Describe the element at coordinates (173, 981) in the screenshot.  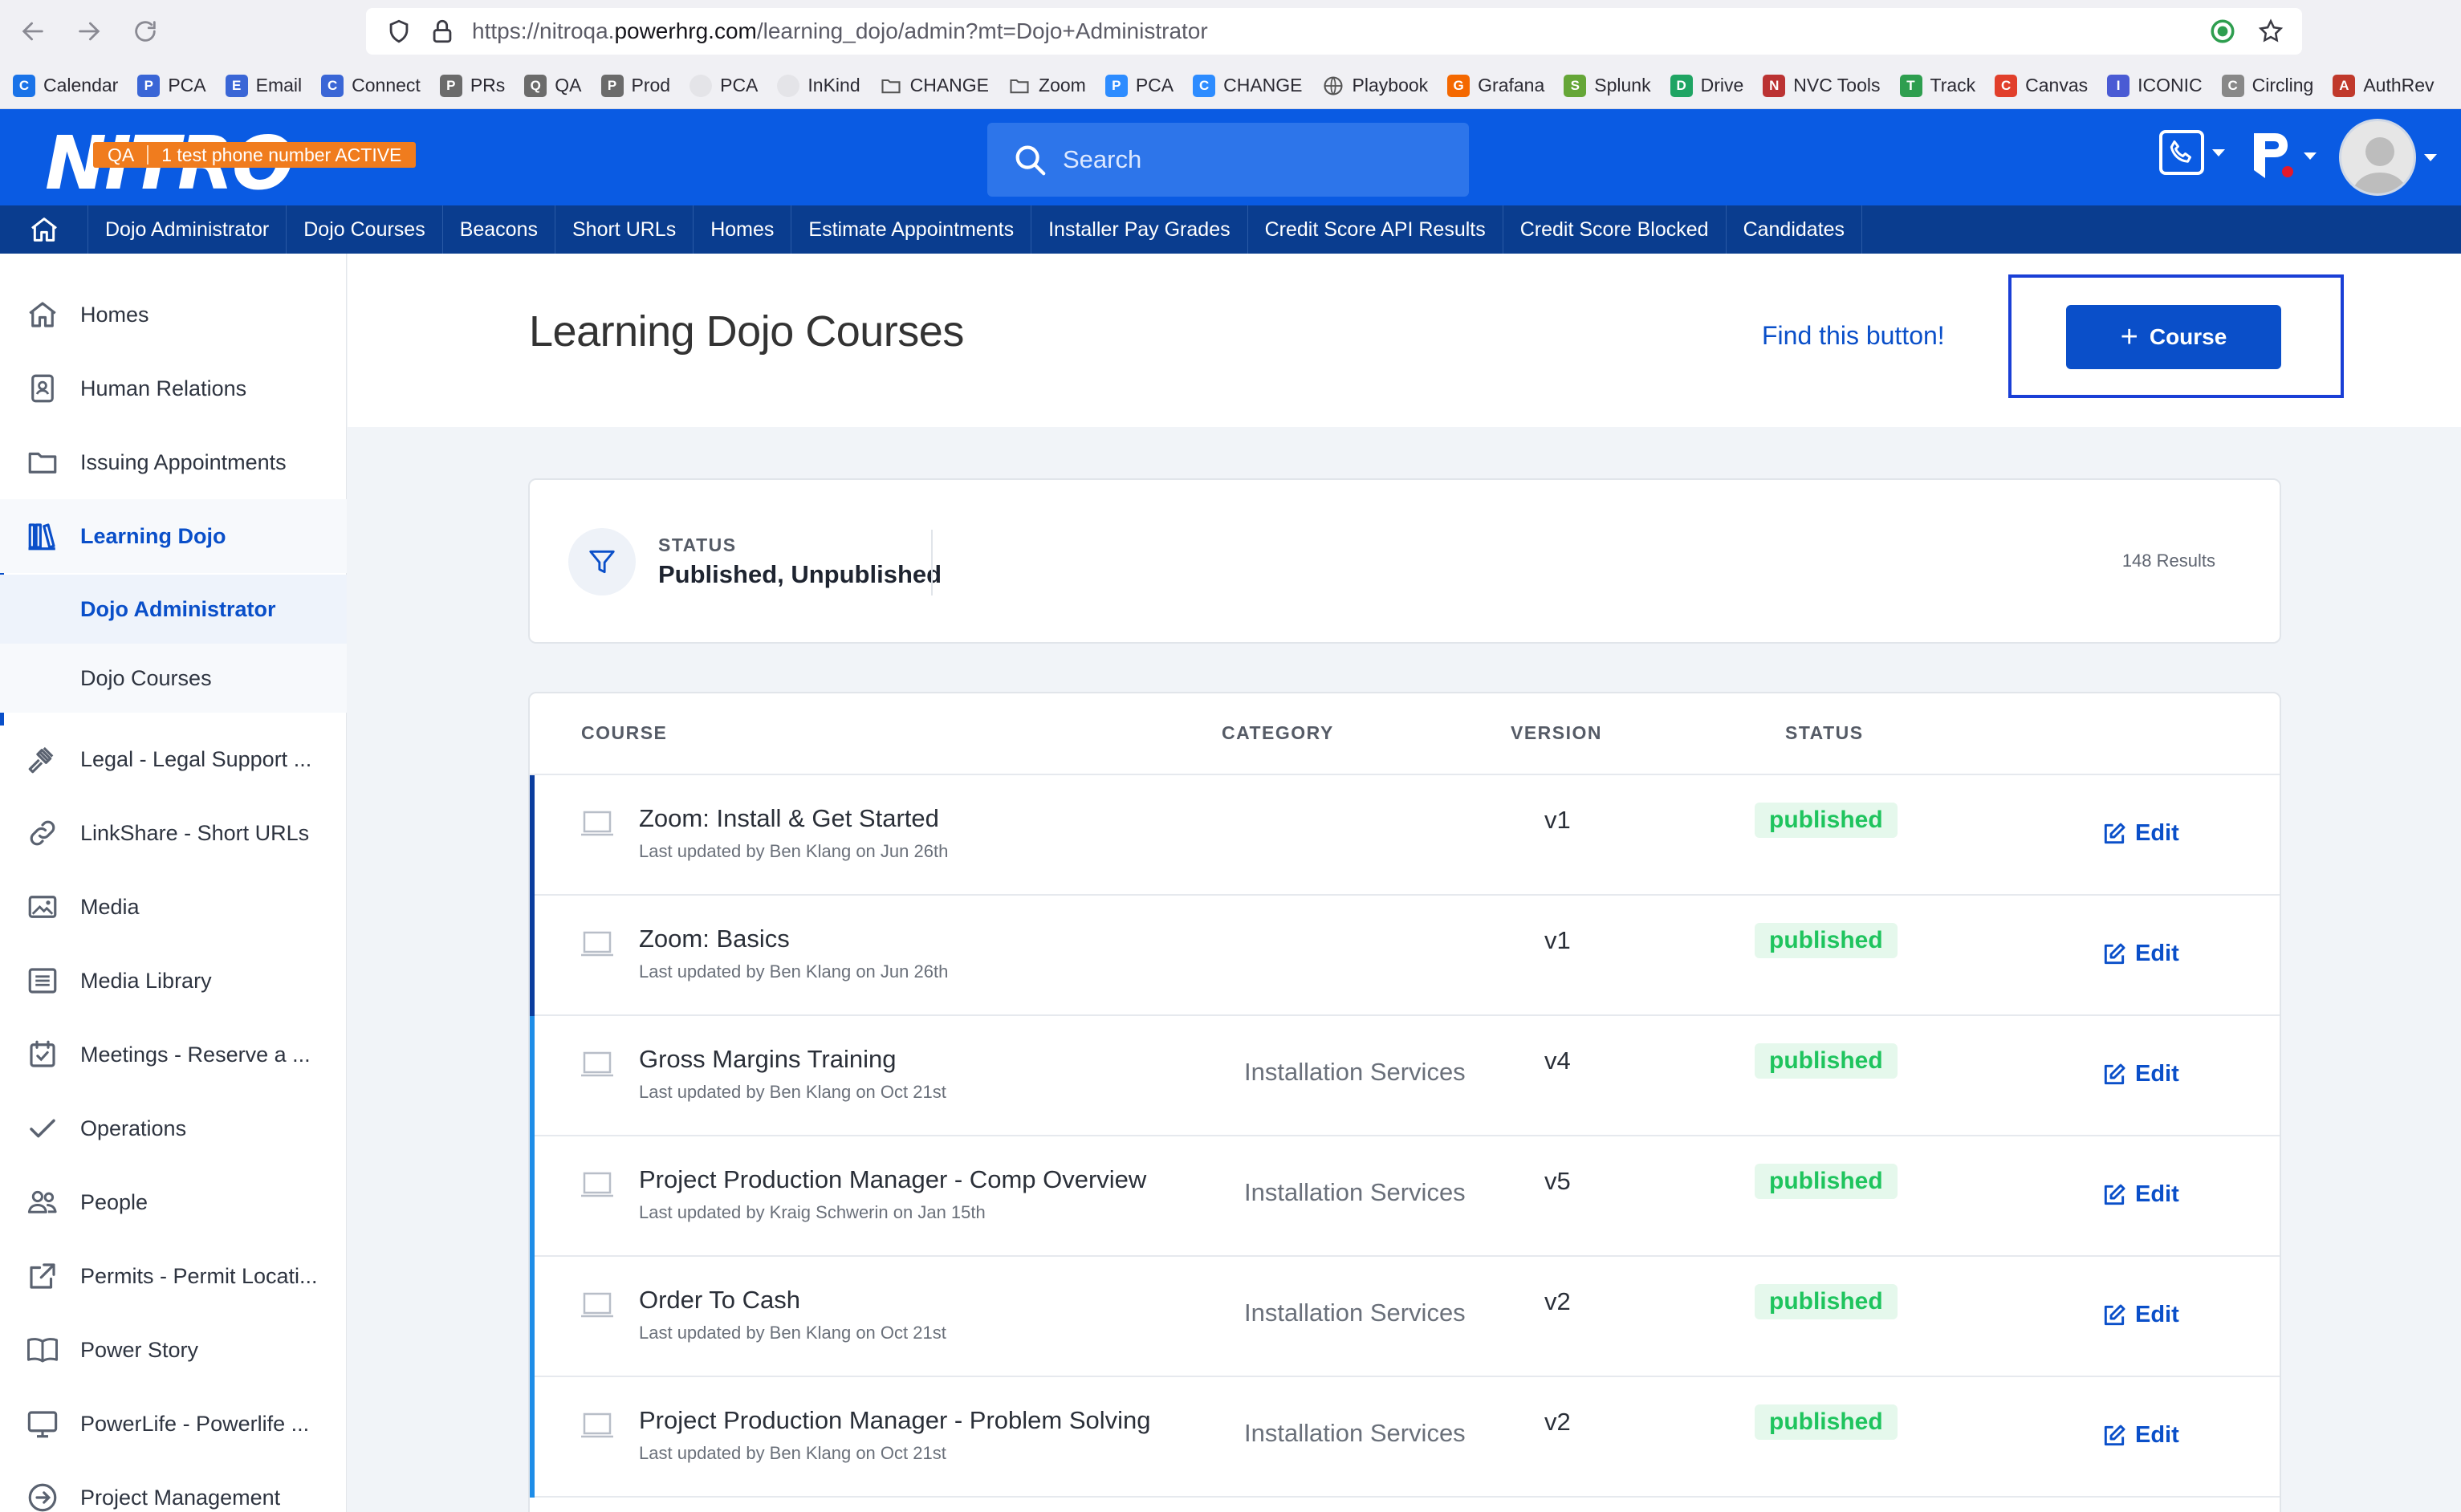
I see `sidebar-item: Media Library` at that location.